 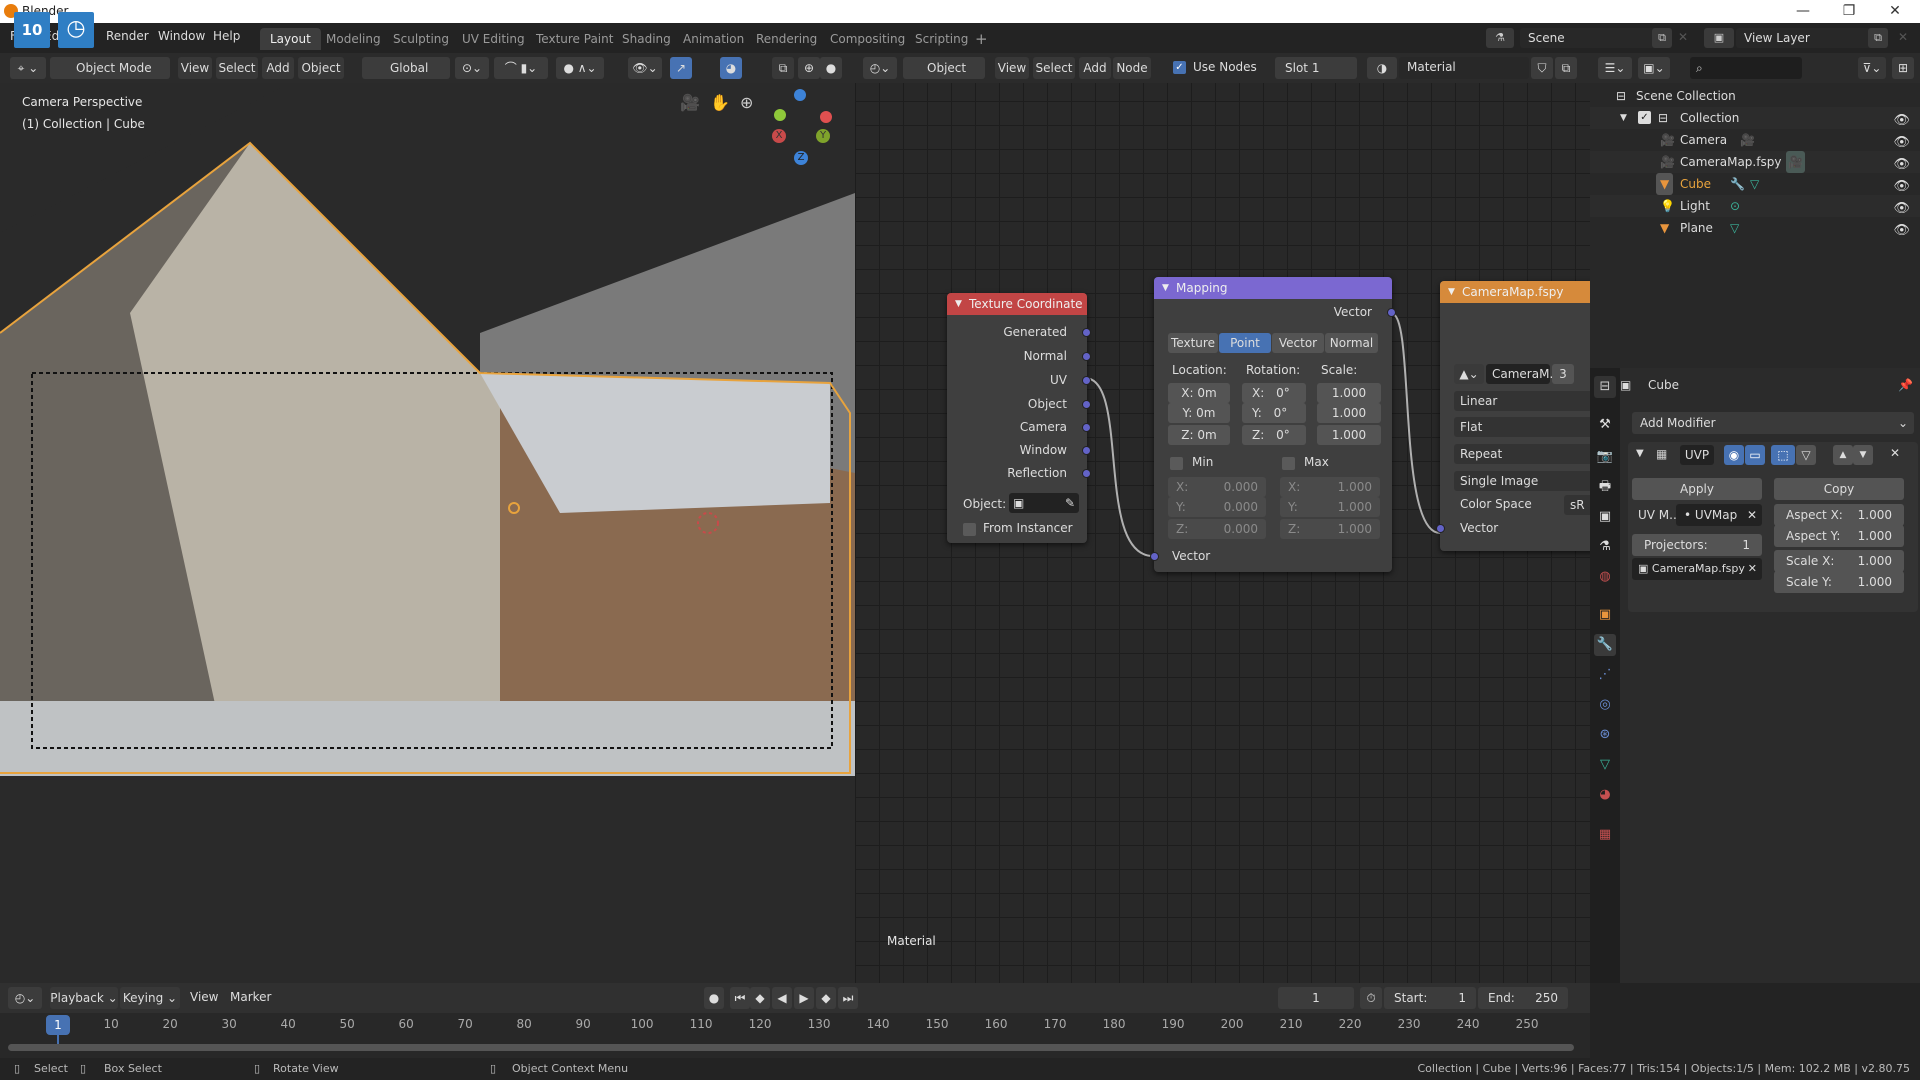 I want to click on socket-camera, so click(x=1086, y=427).